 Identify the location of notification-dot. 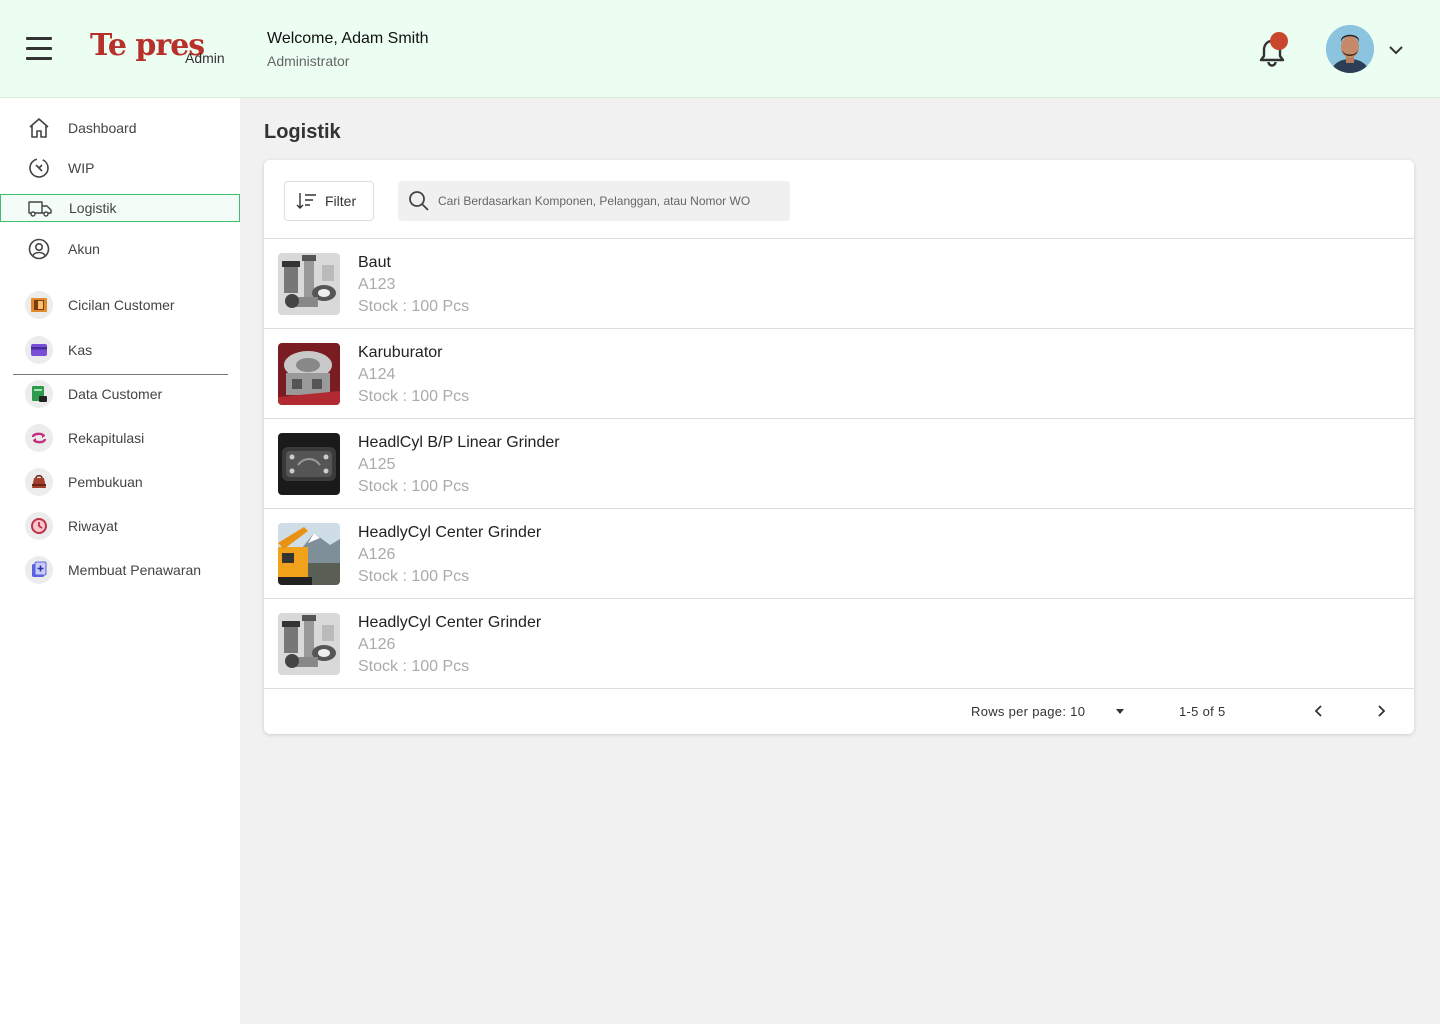
(1279, 41).